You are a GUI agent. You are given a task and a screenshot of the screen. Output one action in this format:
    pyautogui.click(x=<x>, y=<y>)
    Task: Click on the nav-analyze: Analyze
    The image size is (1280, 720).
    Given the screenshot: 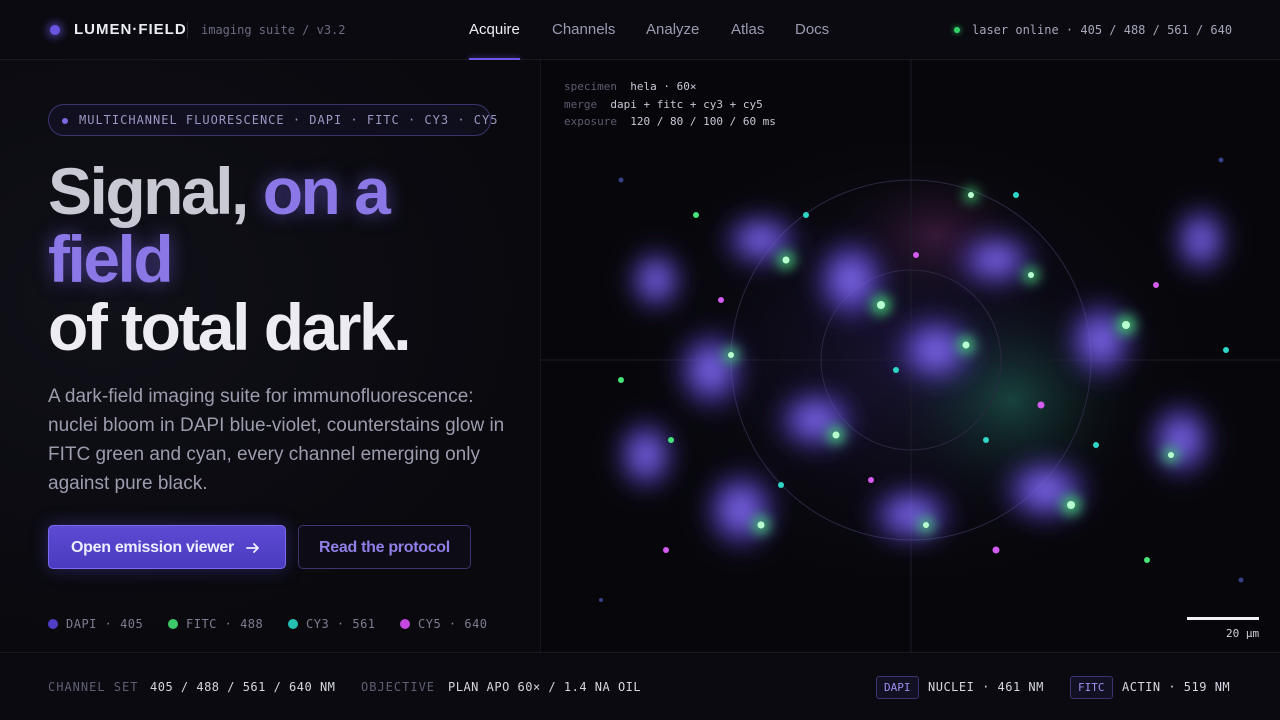 What is the action you would take?
    pyautogui.click(x=672, y=29)
    